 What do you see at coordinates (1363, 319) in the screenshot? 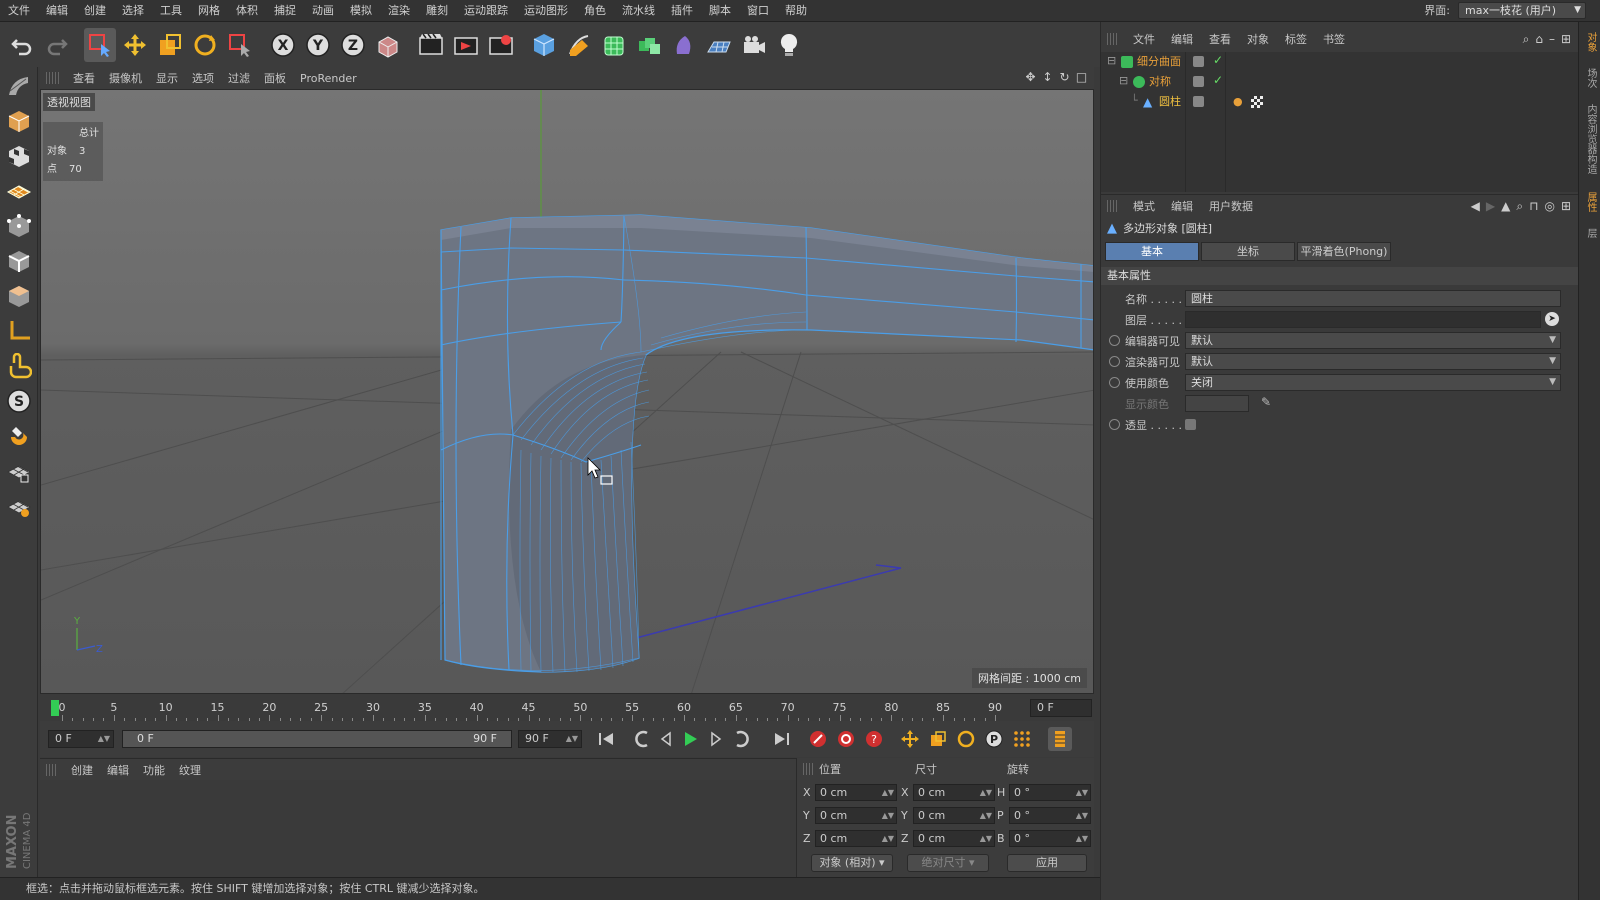
I see `layer-field` at bounding box center [1363, 319].